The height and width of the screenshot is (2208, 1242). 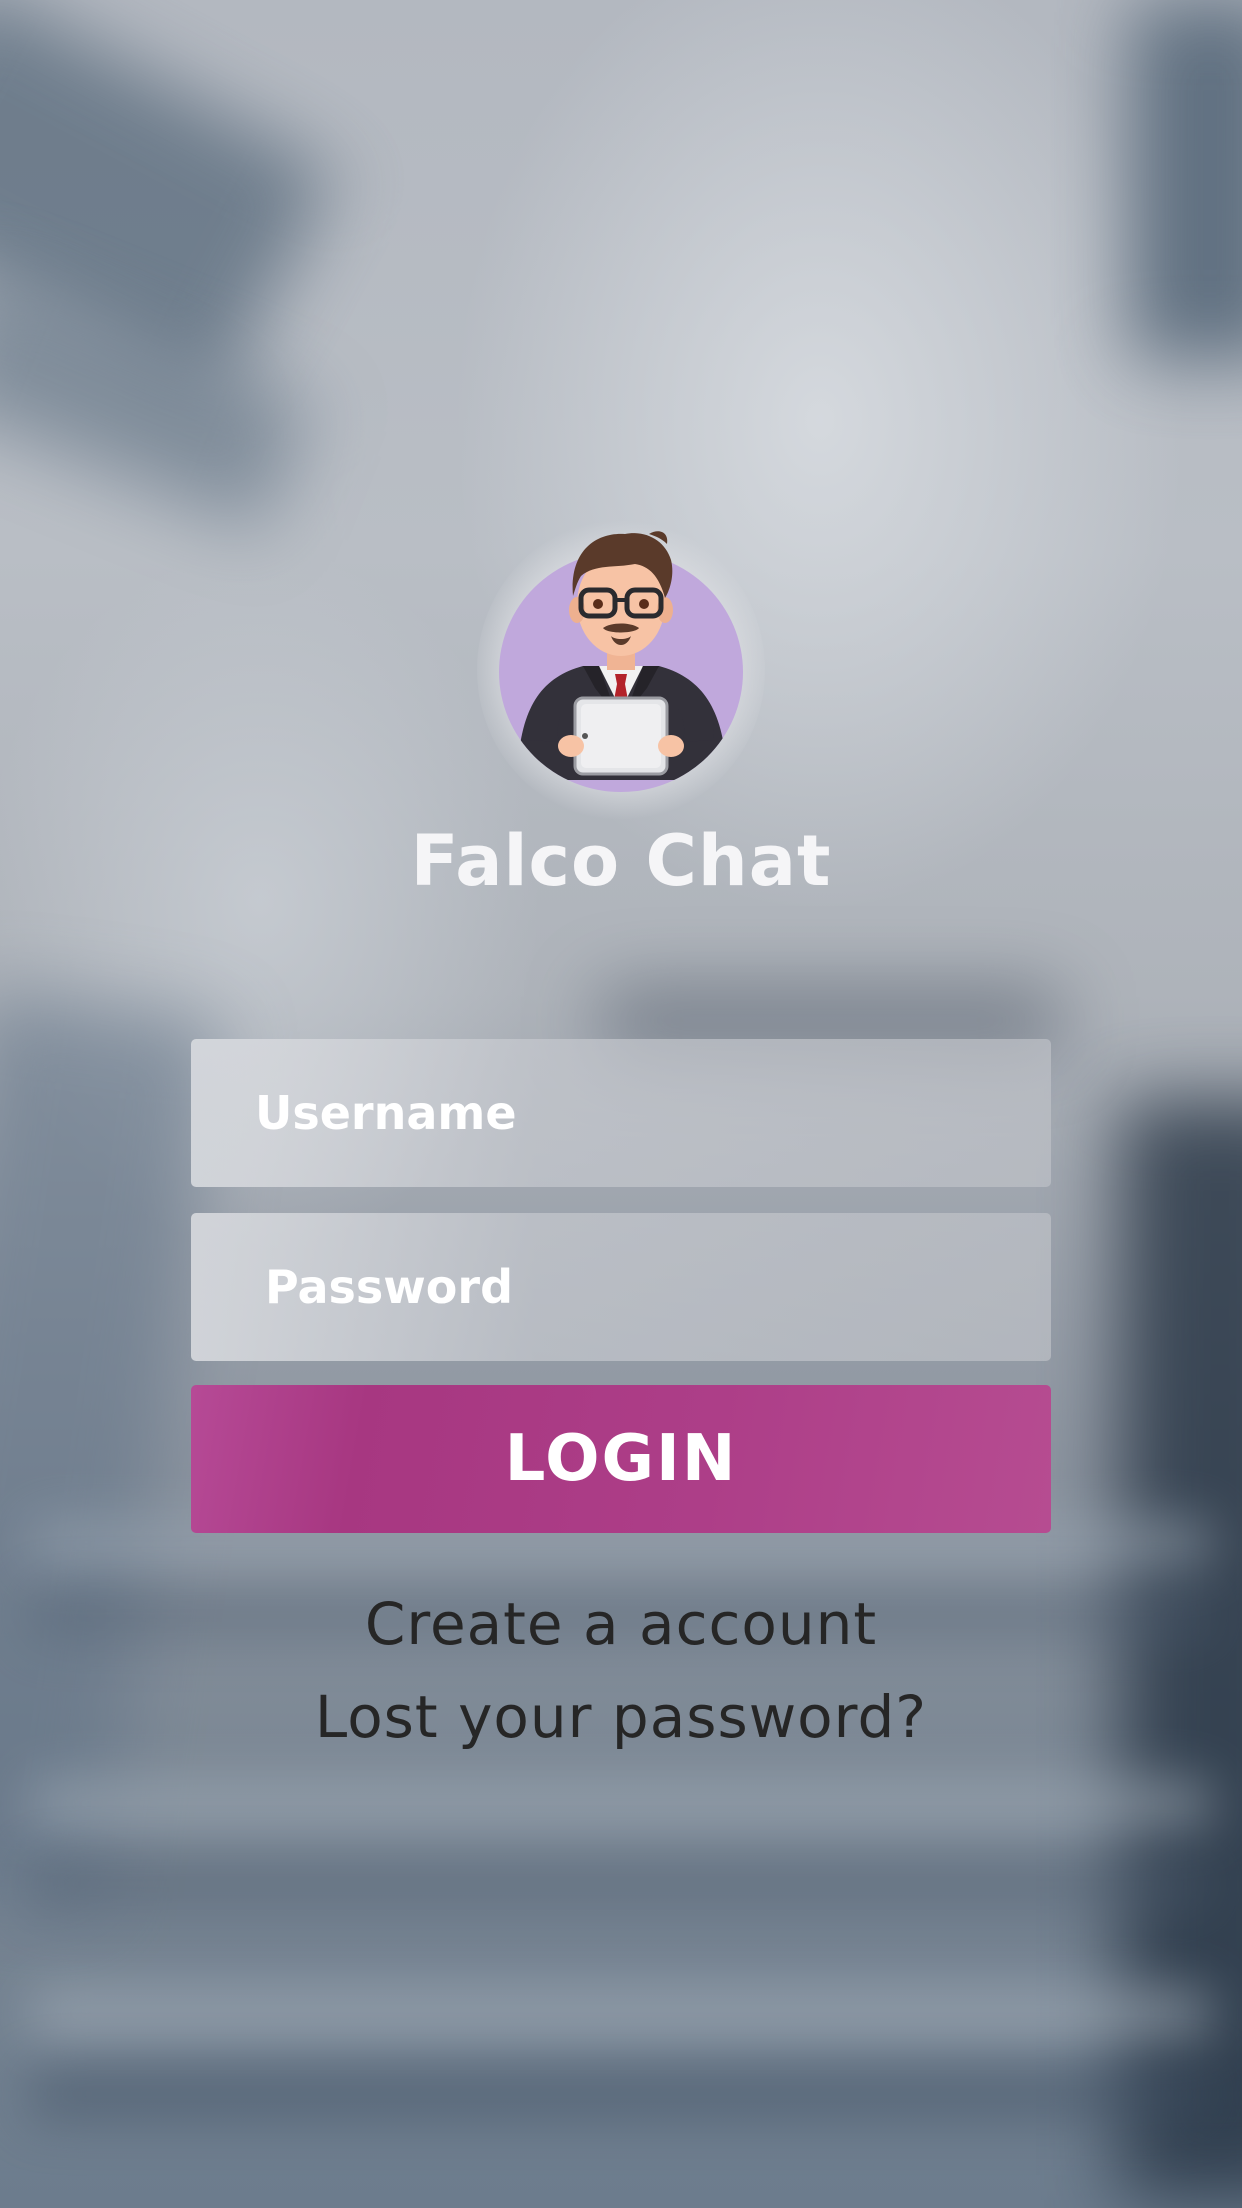 I want to click on password-input, so click(x=621, y=1287).